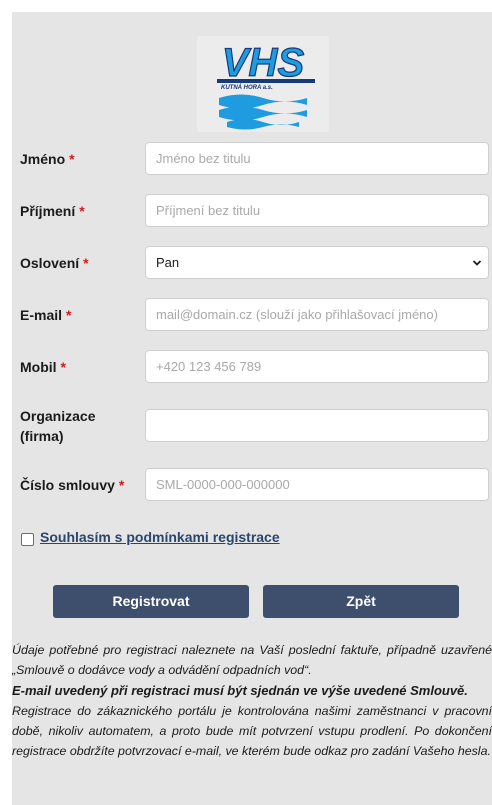 Image resolution: width=492 pixels, height=805 pixels. I want to click on organizace-input, so click(317, 425).